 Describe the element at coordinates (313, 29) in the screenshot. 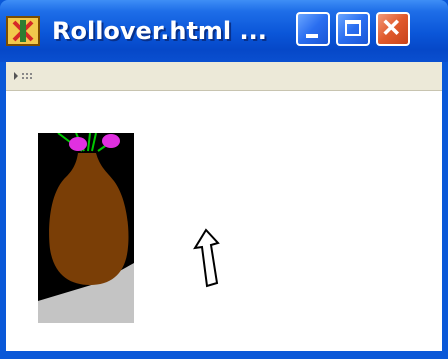

I see `minimize-button` at that location.